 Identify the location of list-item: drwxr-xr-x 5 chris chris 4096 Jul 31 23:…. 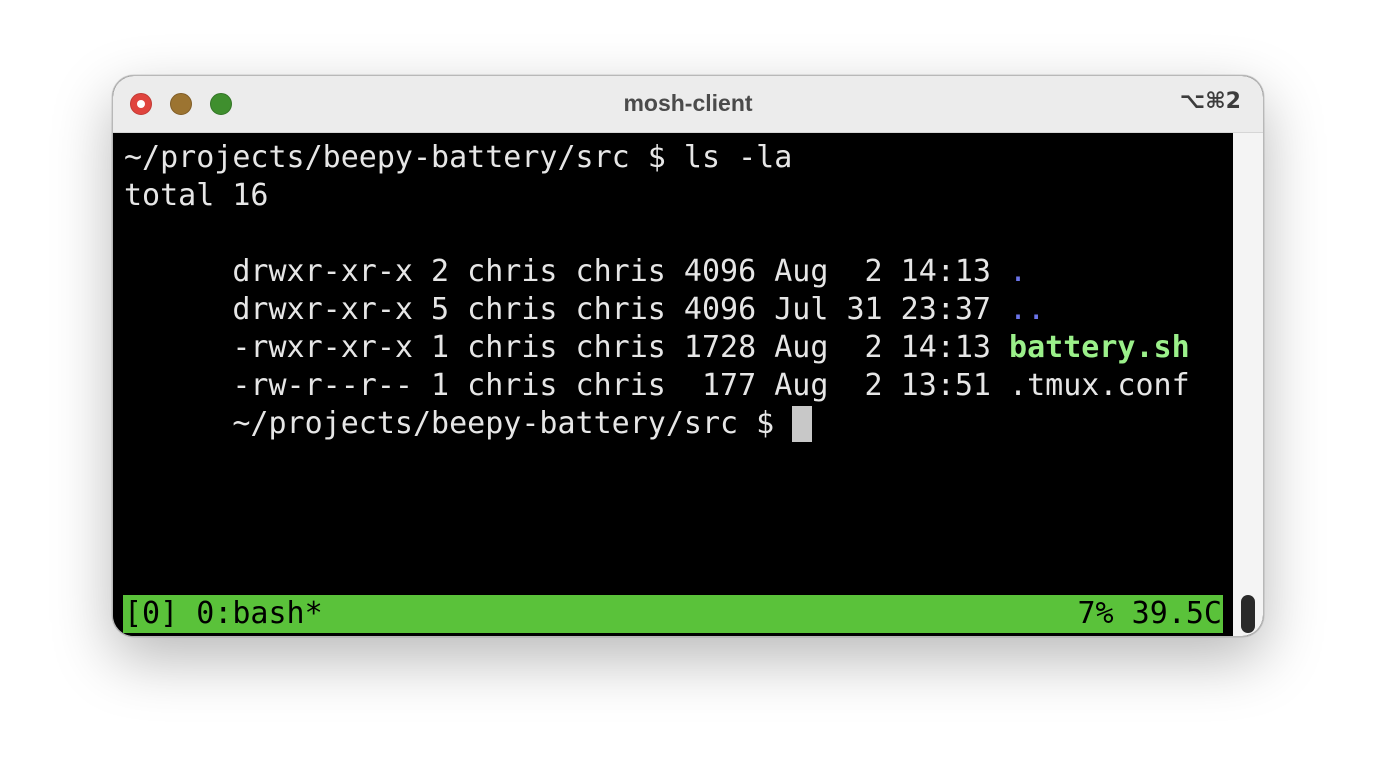
(584, 290).